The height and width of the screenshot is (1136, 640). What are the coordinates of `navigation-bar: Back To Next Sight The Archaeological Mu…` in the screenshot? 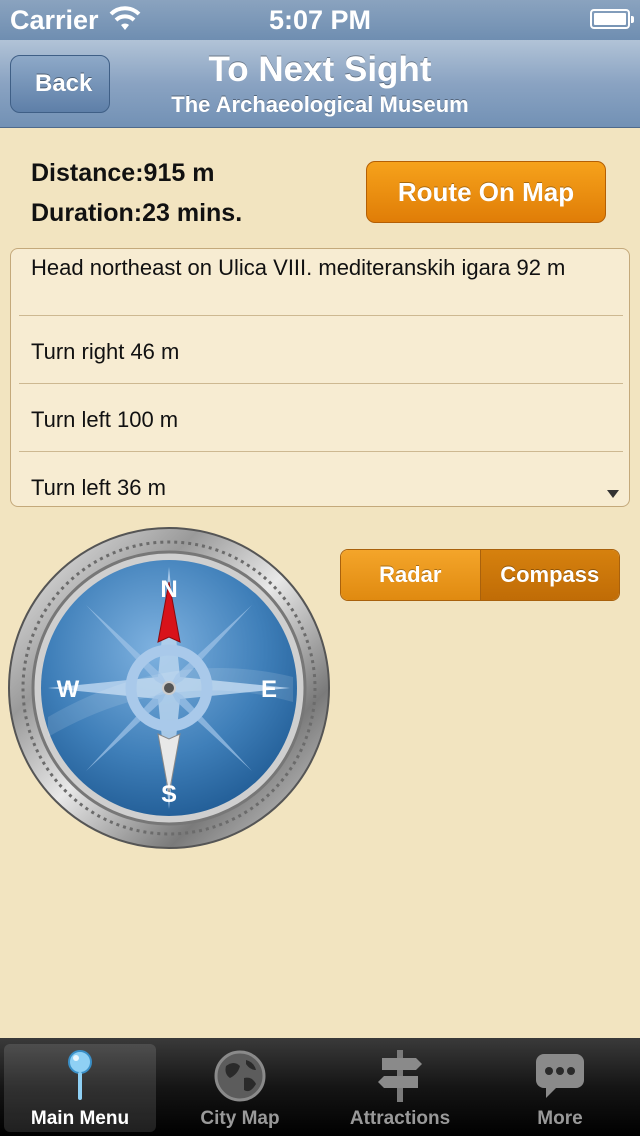 It's located at (320, 84).